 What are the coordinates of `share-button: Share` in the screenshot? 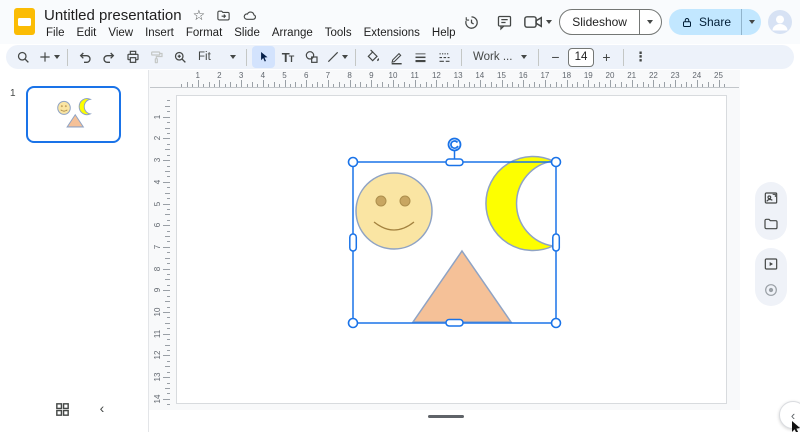 It's located at (714, 22).